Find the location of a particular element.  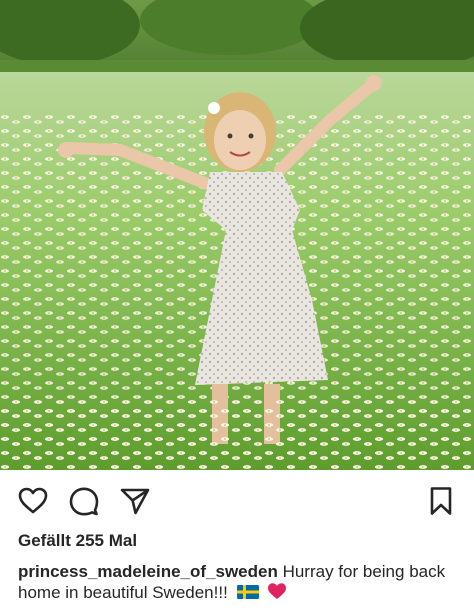

likes-count: Gefällt 255 Mal is located at coordinates (77, 541).